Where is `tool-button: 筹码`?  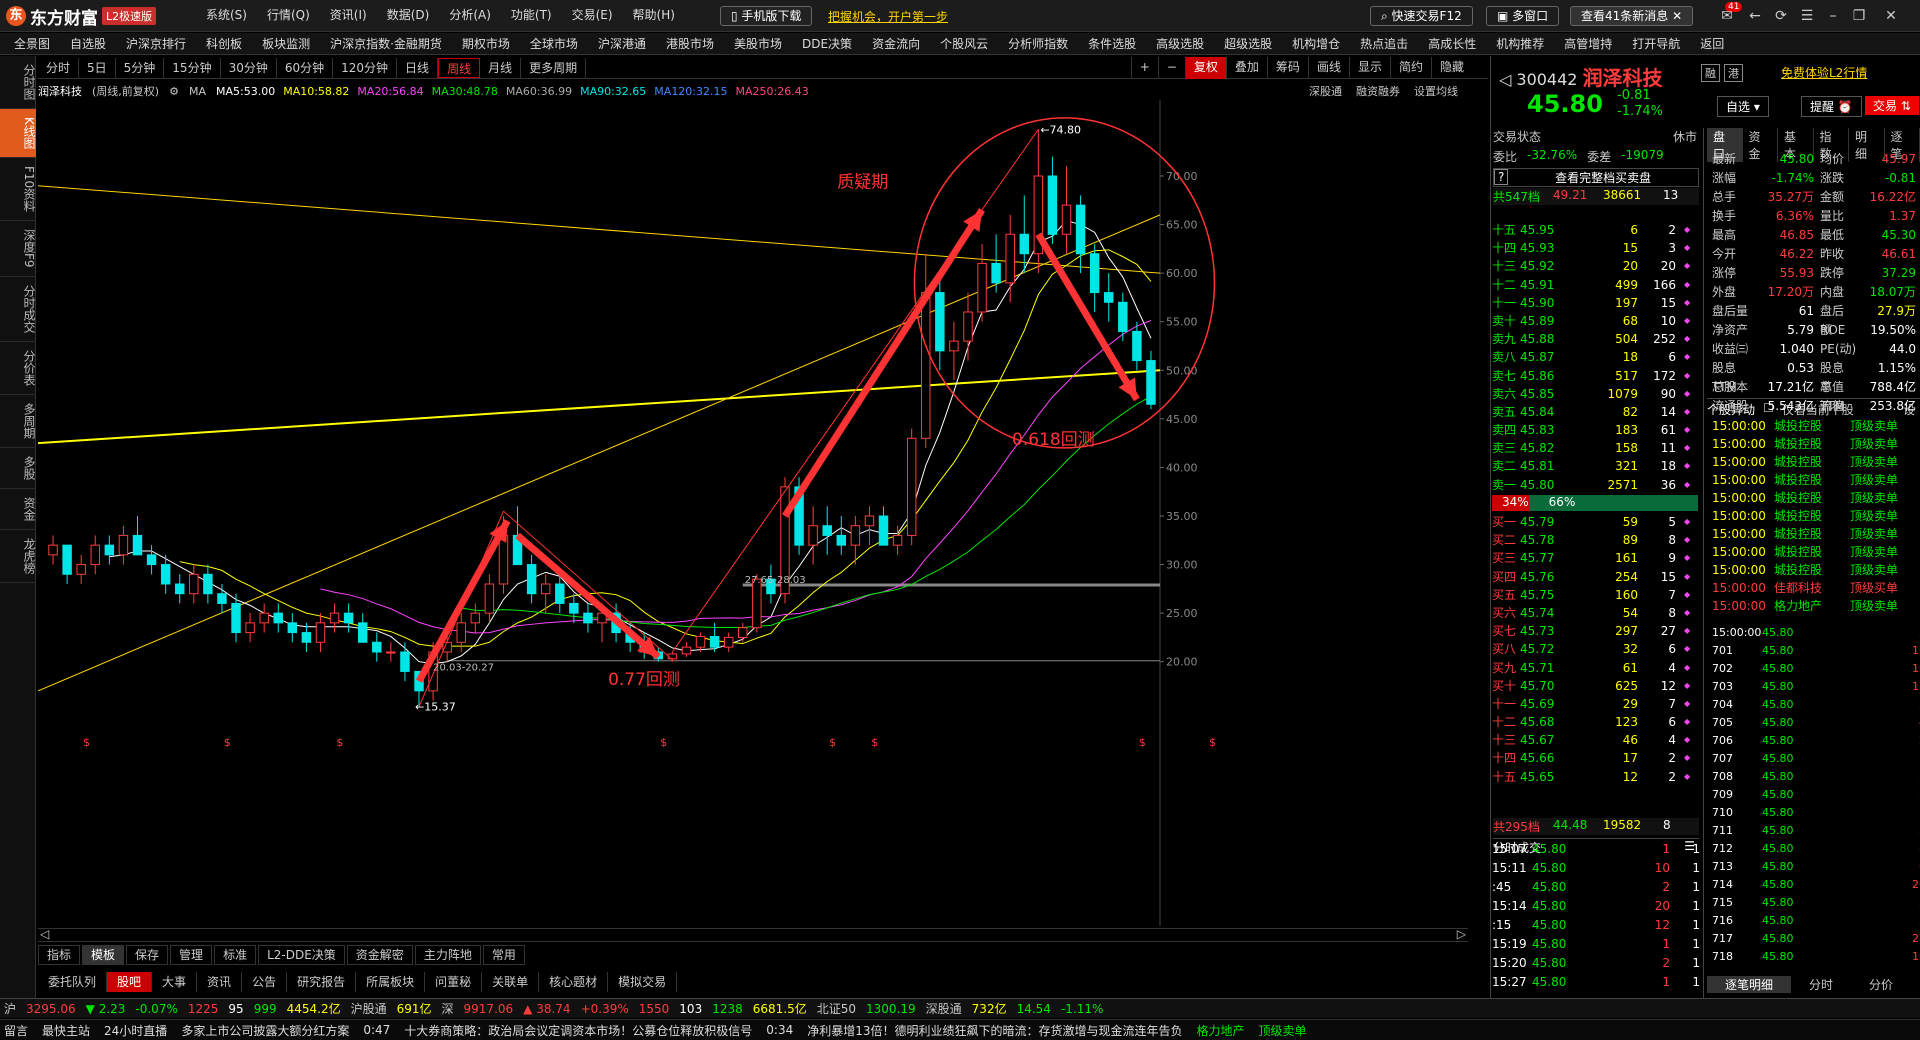
tool-button: 筹码 is located at coordinates (1287, 68).